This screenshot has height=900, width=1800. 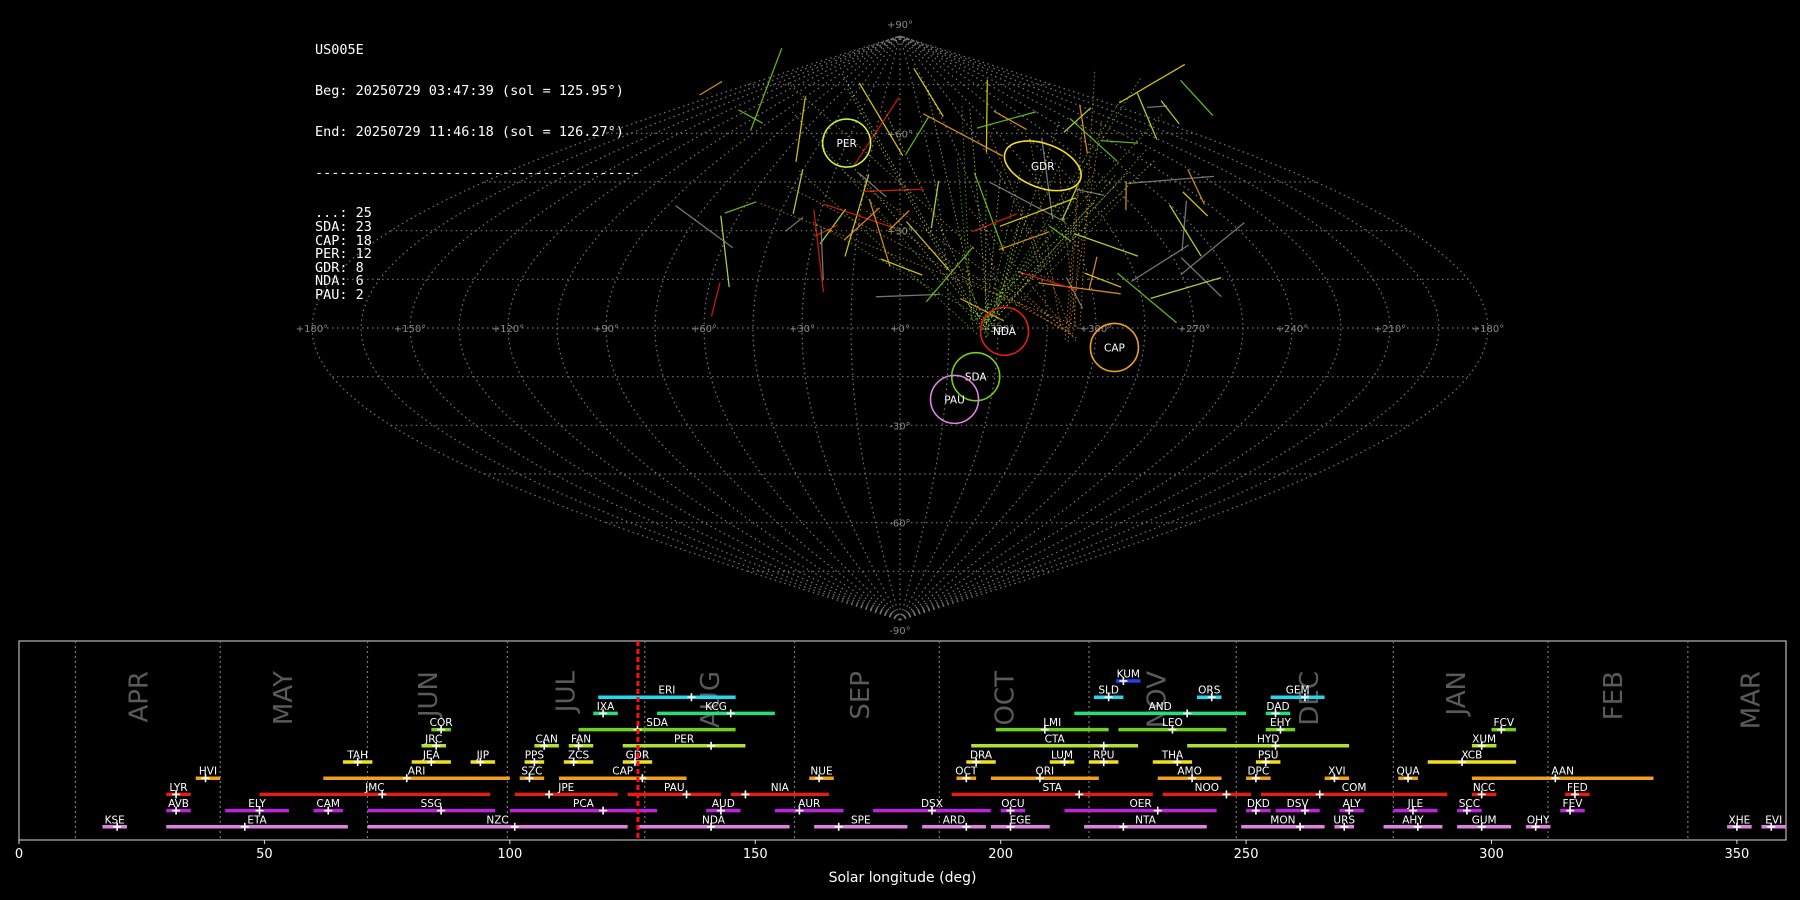 I want to click on meridian-line, so click(x=851, y=328).